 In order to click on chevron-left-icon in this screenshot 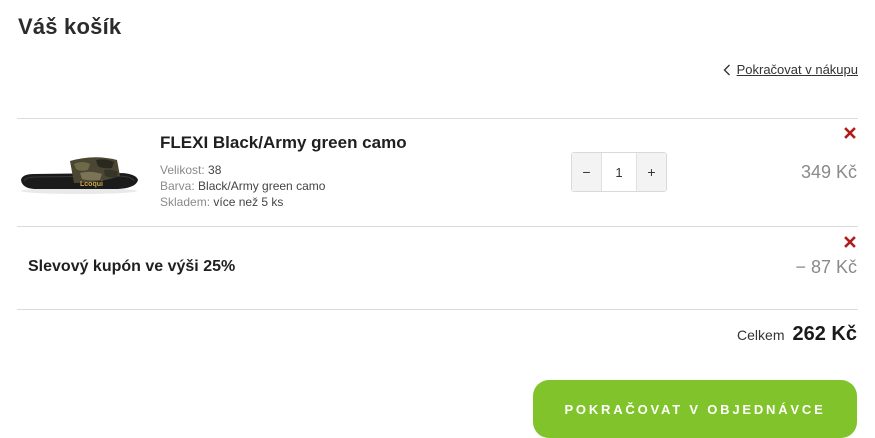, I will do `click(727, 70)`.